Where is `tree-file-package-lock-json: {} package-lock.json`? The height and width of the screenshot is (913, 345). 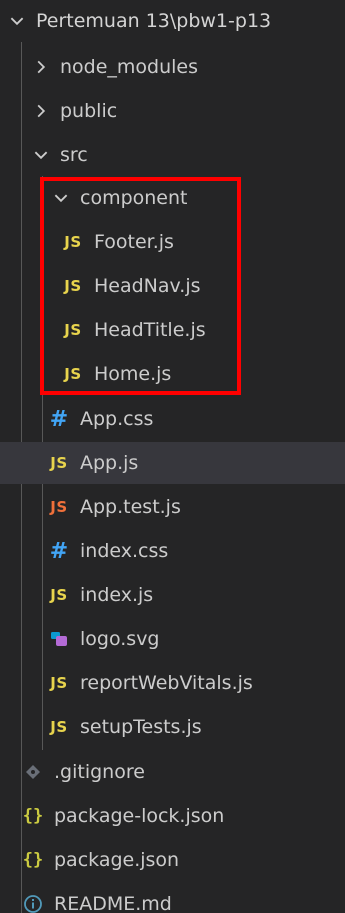
tree-file-package-lock-json: {} package-lock.json is located at coordinates (172, 816).